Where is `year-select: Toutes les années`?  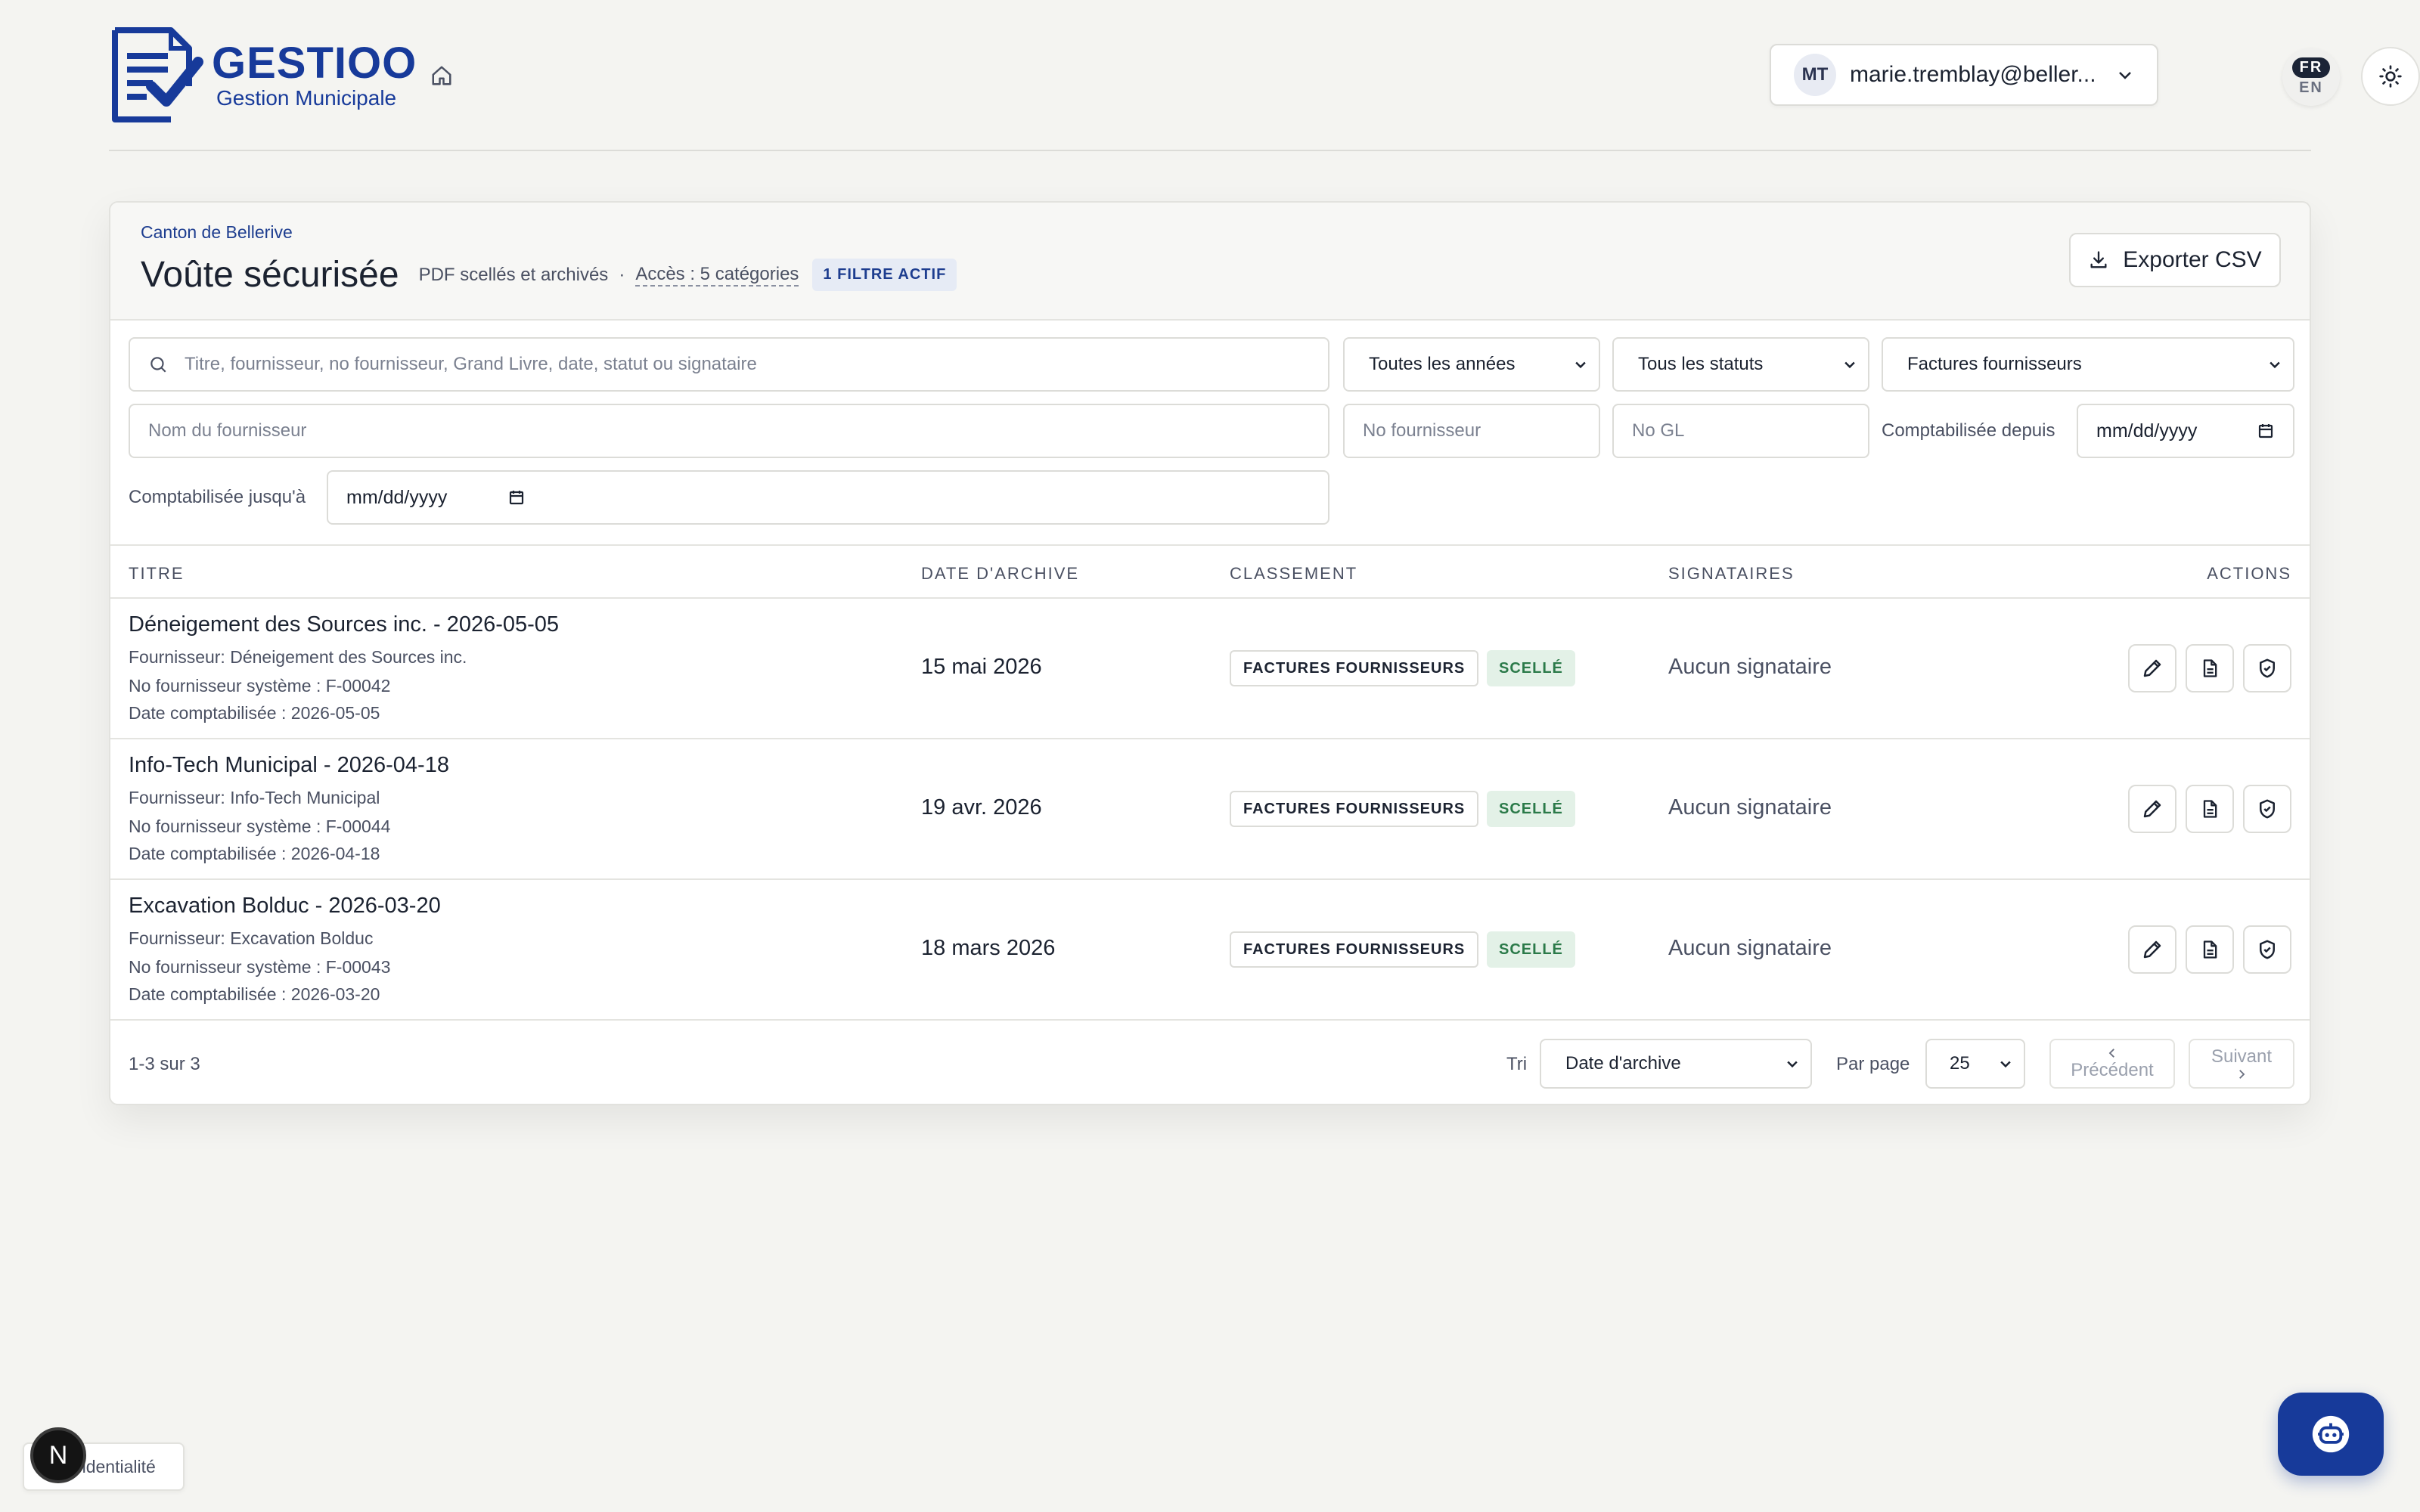 year-select: Toutes les années is located at coordinates (1471, 364).